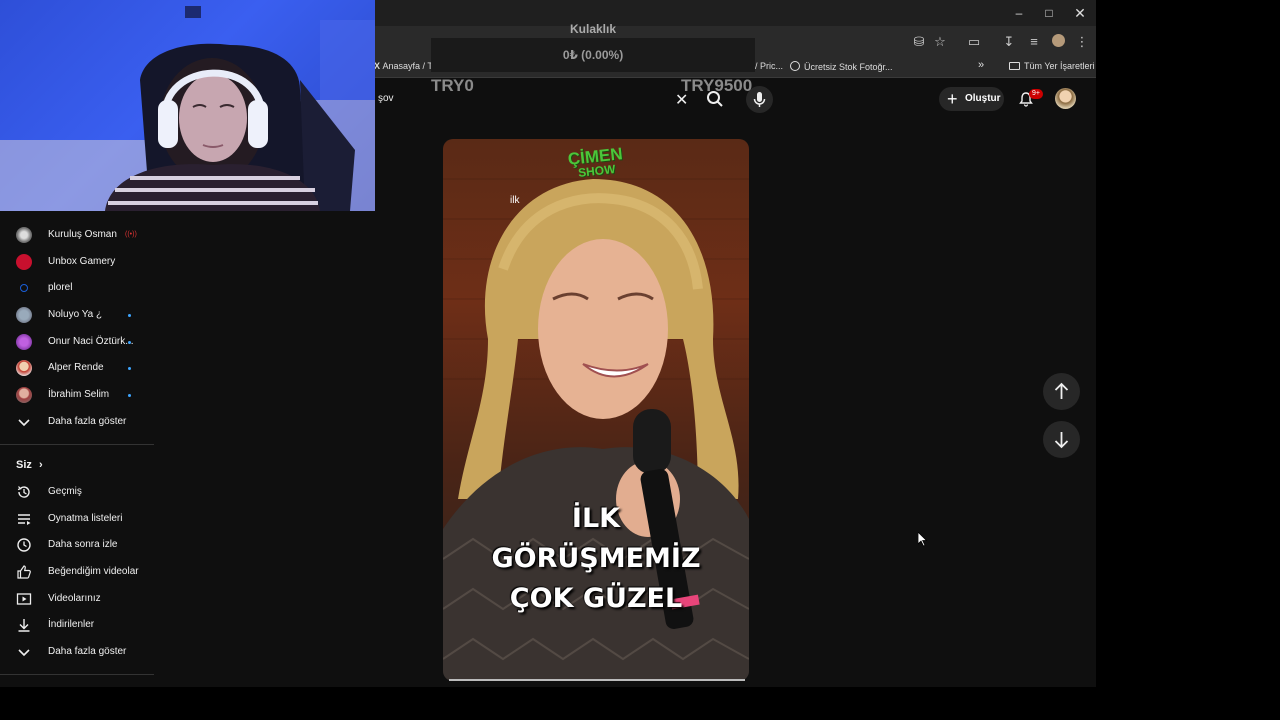  I want to click on sidebar-item-your-videos: Videolarınız, so click(77, 599).